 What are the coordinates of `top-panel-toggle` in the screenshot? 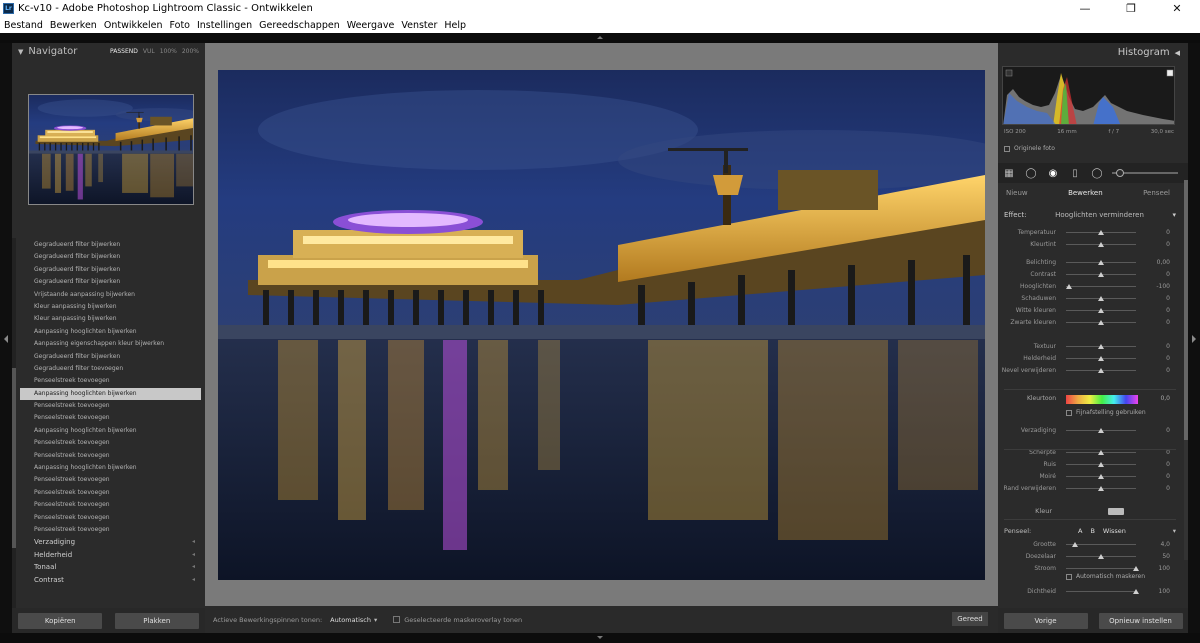 It's located at (600, 38).